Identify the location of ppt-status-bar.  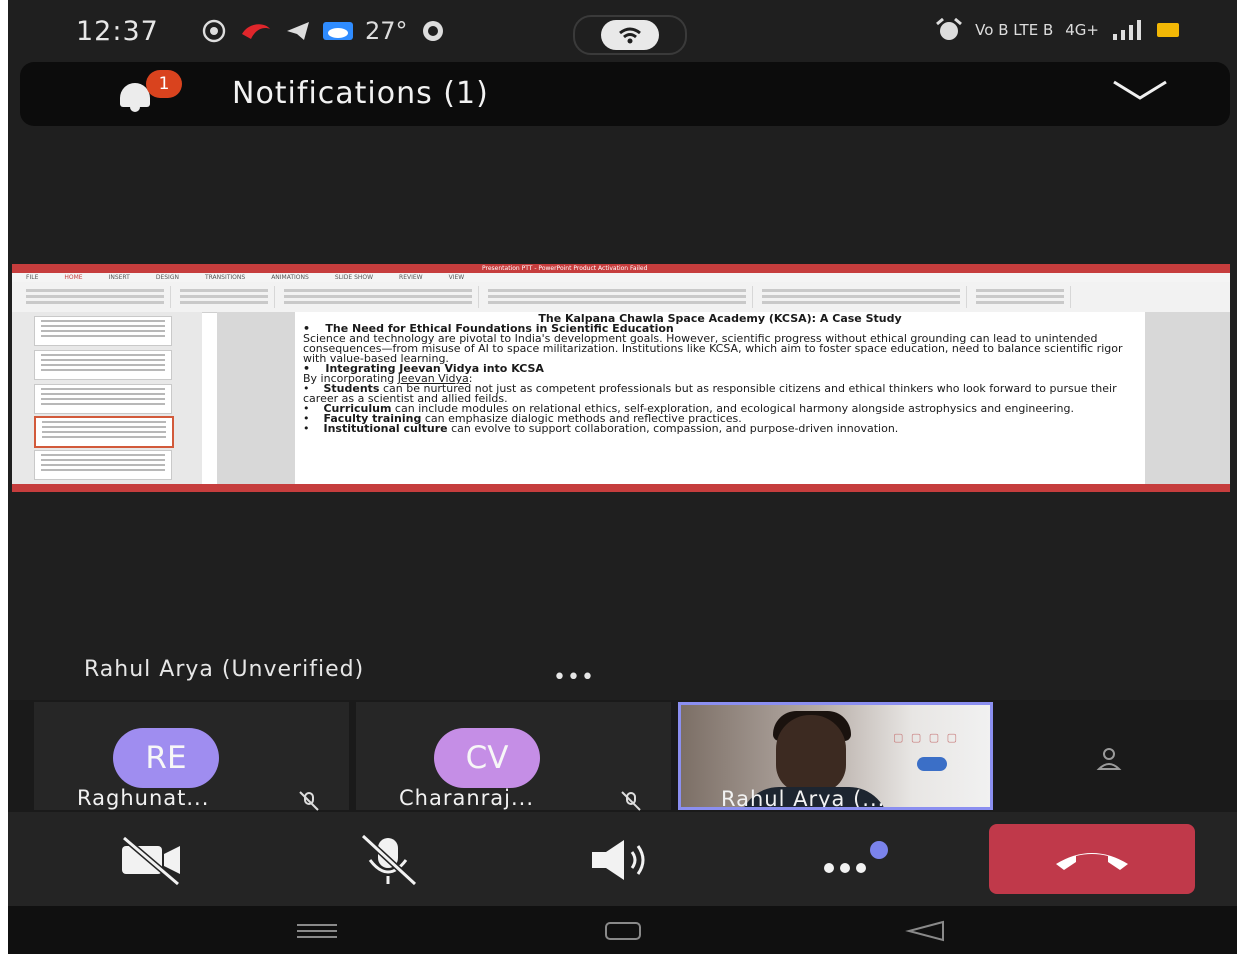
(621, 488).